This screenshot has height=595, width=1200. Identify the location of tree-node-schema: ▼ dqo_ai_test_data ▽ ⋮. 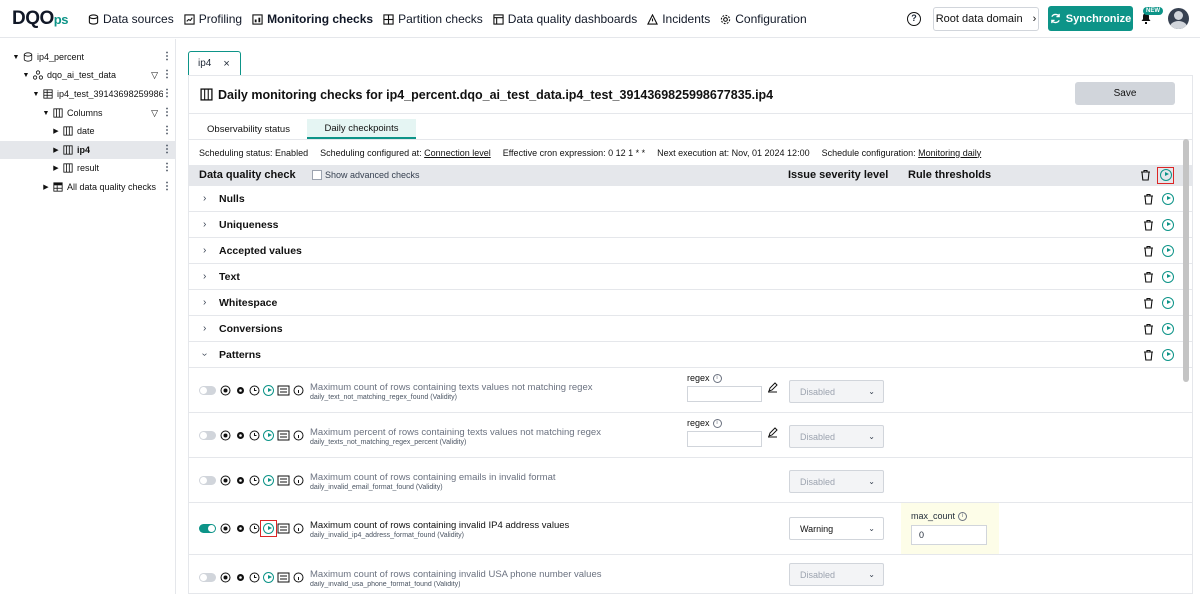
(88, 75).